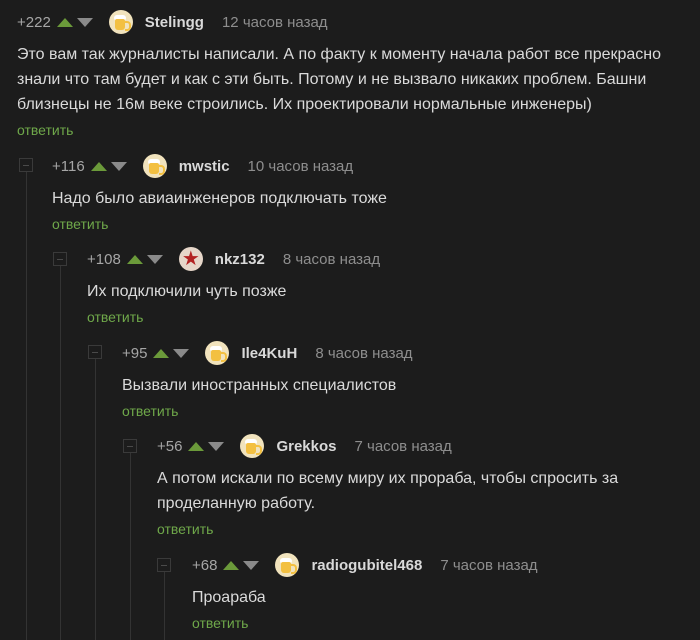 This screenshot has height=640, width=700. What do you see at coordinates (68, 166) in the screenshot?
I see `comment-rating: +116` at bounding box center [68, 166].